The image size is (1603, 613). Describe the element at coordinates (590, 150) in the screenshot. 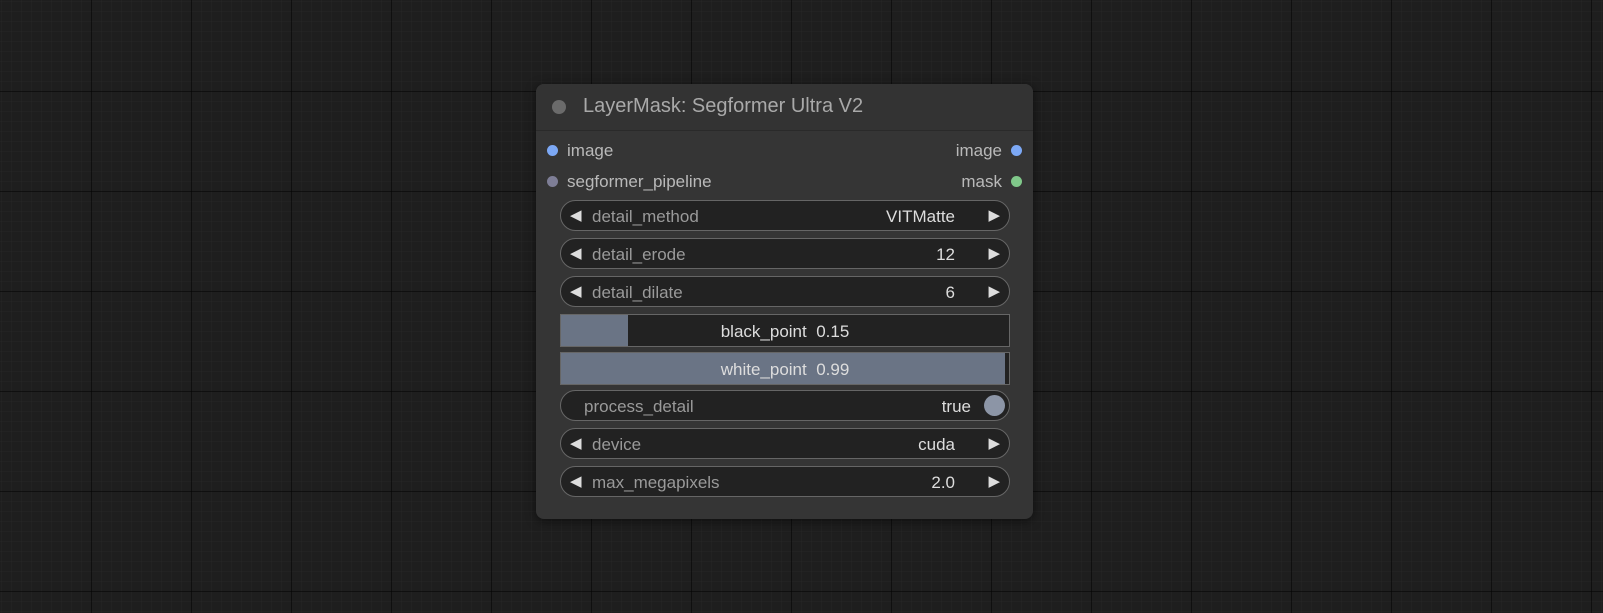

I see `input-image-label: image` at that location.